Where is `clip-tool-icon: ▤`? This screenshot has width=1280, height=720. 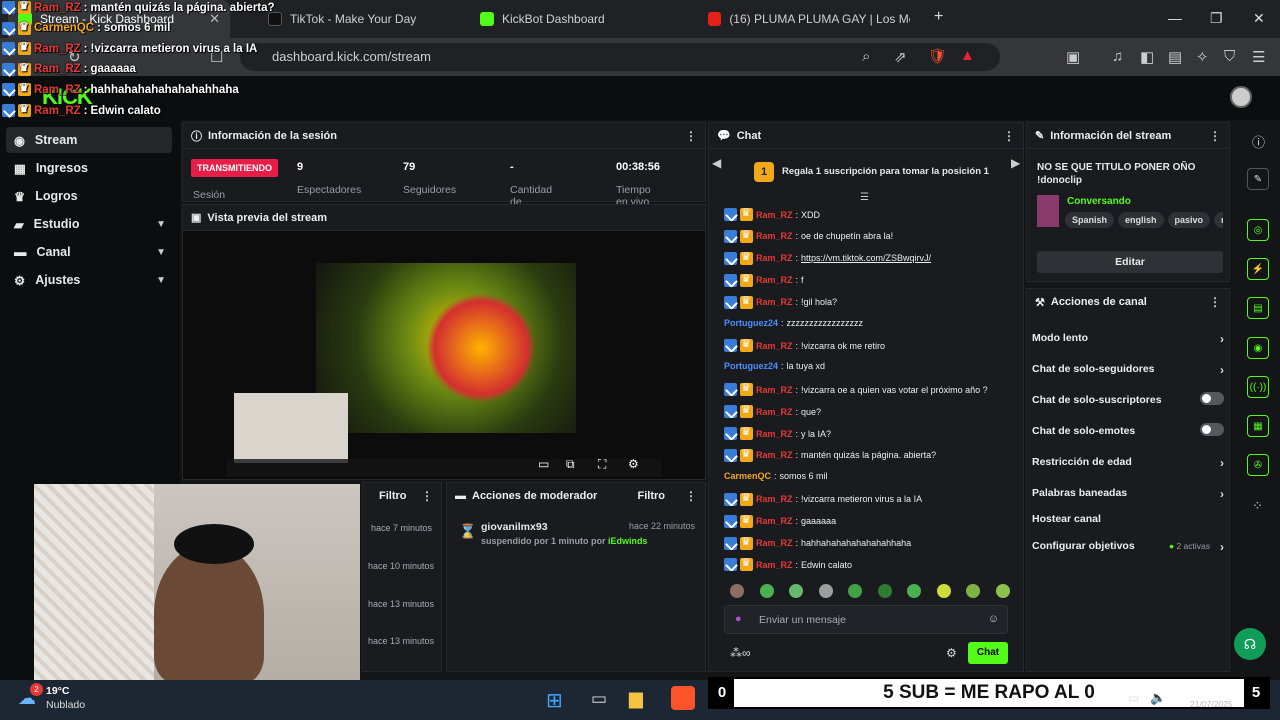 clip-tool-icon: ▤ is located at coordinates (1258, 308).